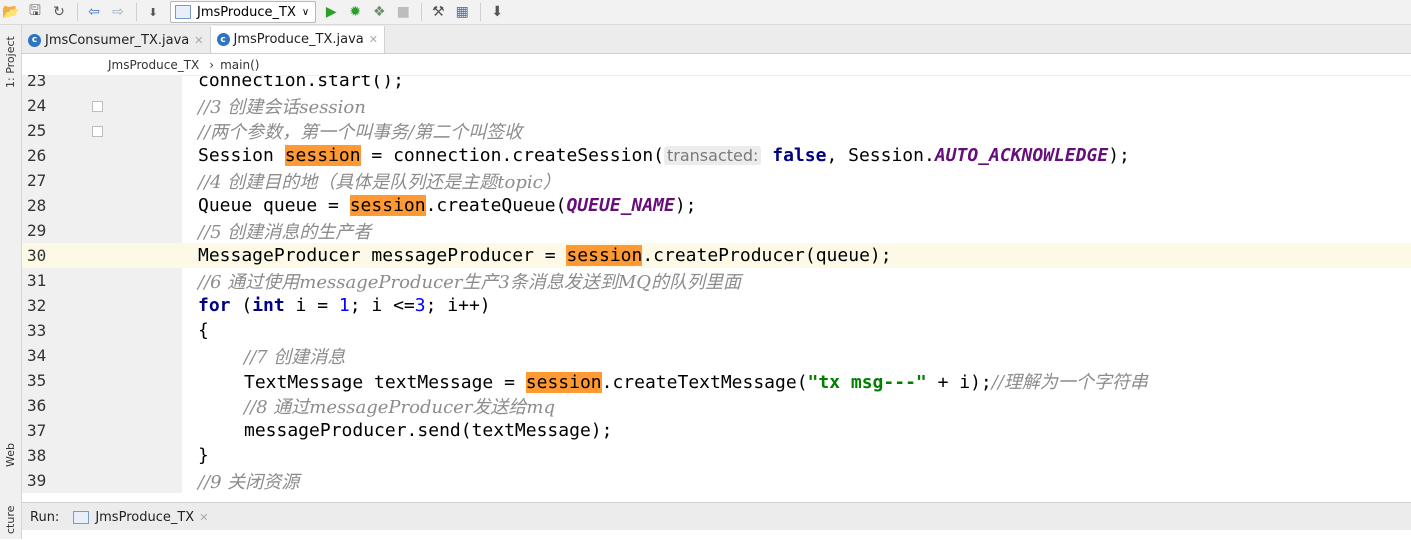  I want to click on code-token: ; i++), so click(458, 305).